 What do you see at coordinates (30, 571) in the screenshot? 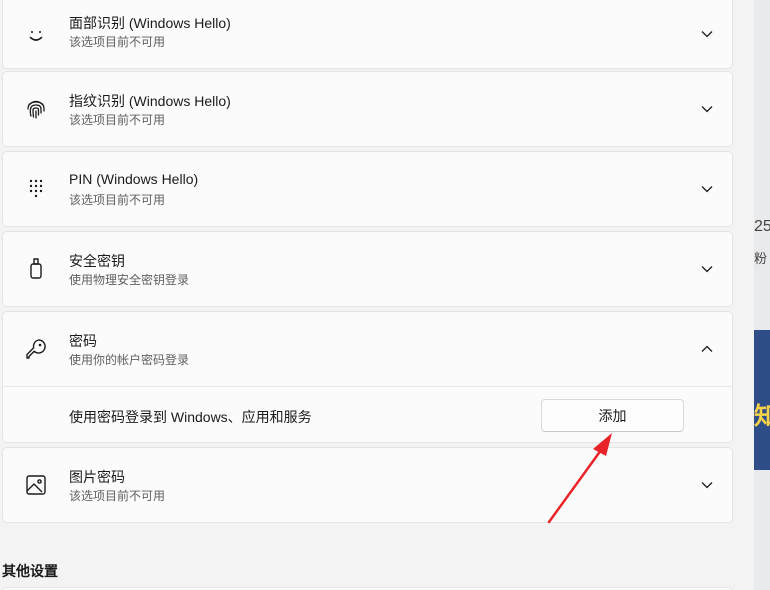
I see `other-settings-heading: 其他设置` at bounding box center [30, 571].